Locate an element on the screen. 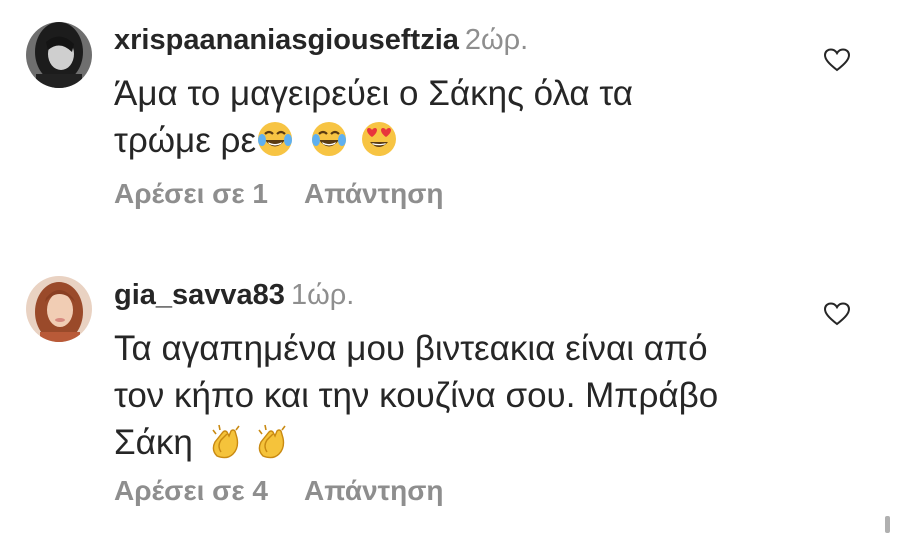  comment-text-line: Σάκη is located at coordinates (454, 442).